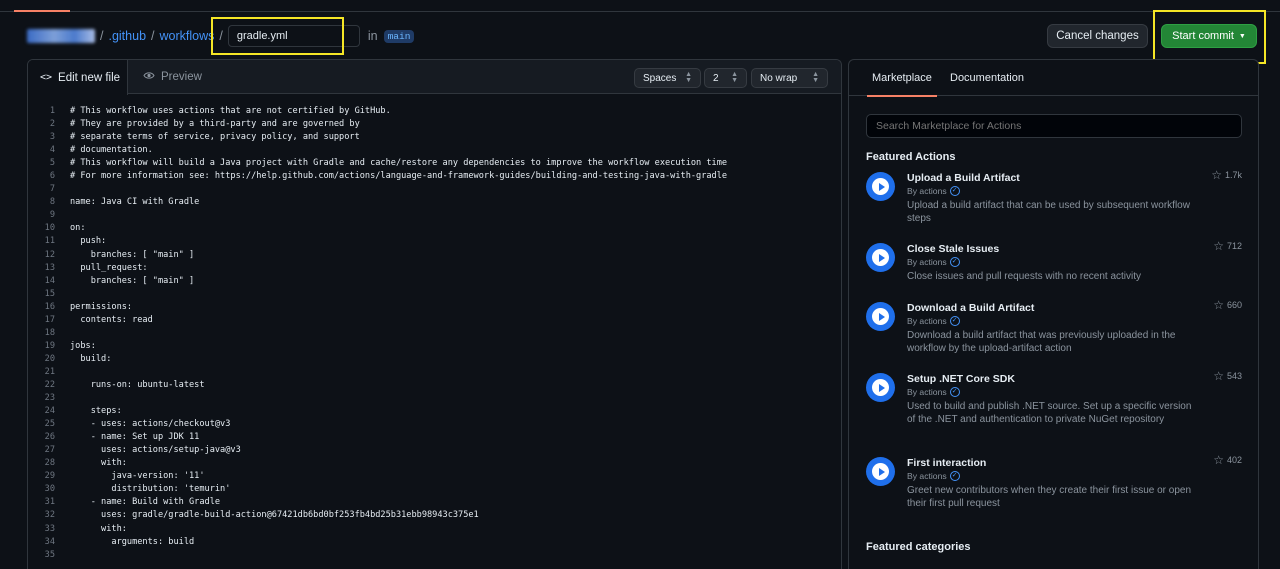  Describe the element at coordinates (83, 345) in the screenshot. I see `line-text: jobs:` at that location.